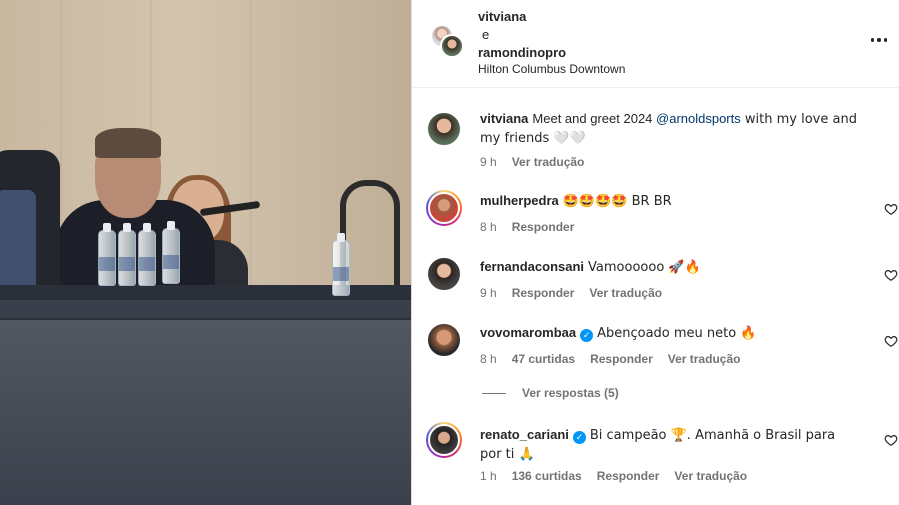 The height and width of the screenshot is (505, 899). Describe the element at coordinates (879, 40) in the screenshot. I see `more-options-icon` at that location.